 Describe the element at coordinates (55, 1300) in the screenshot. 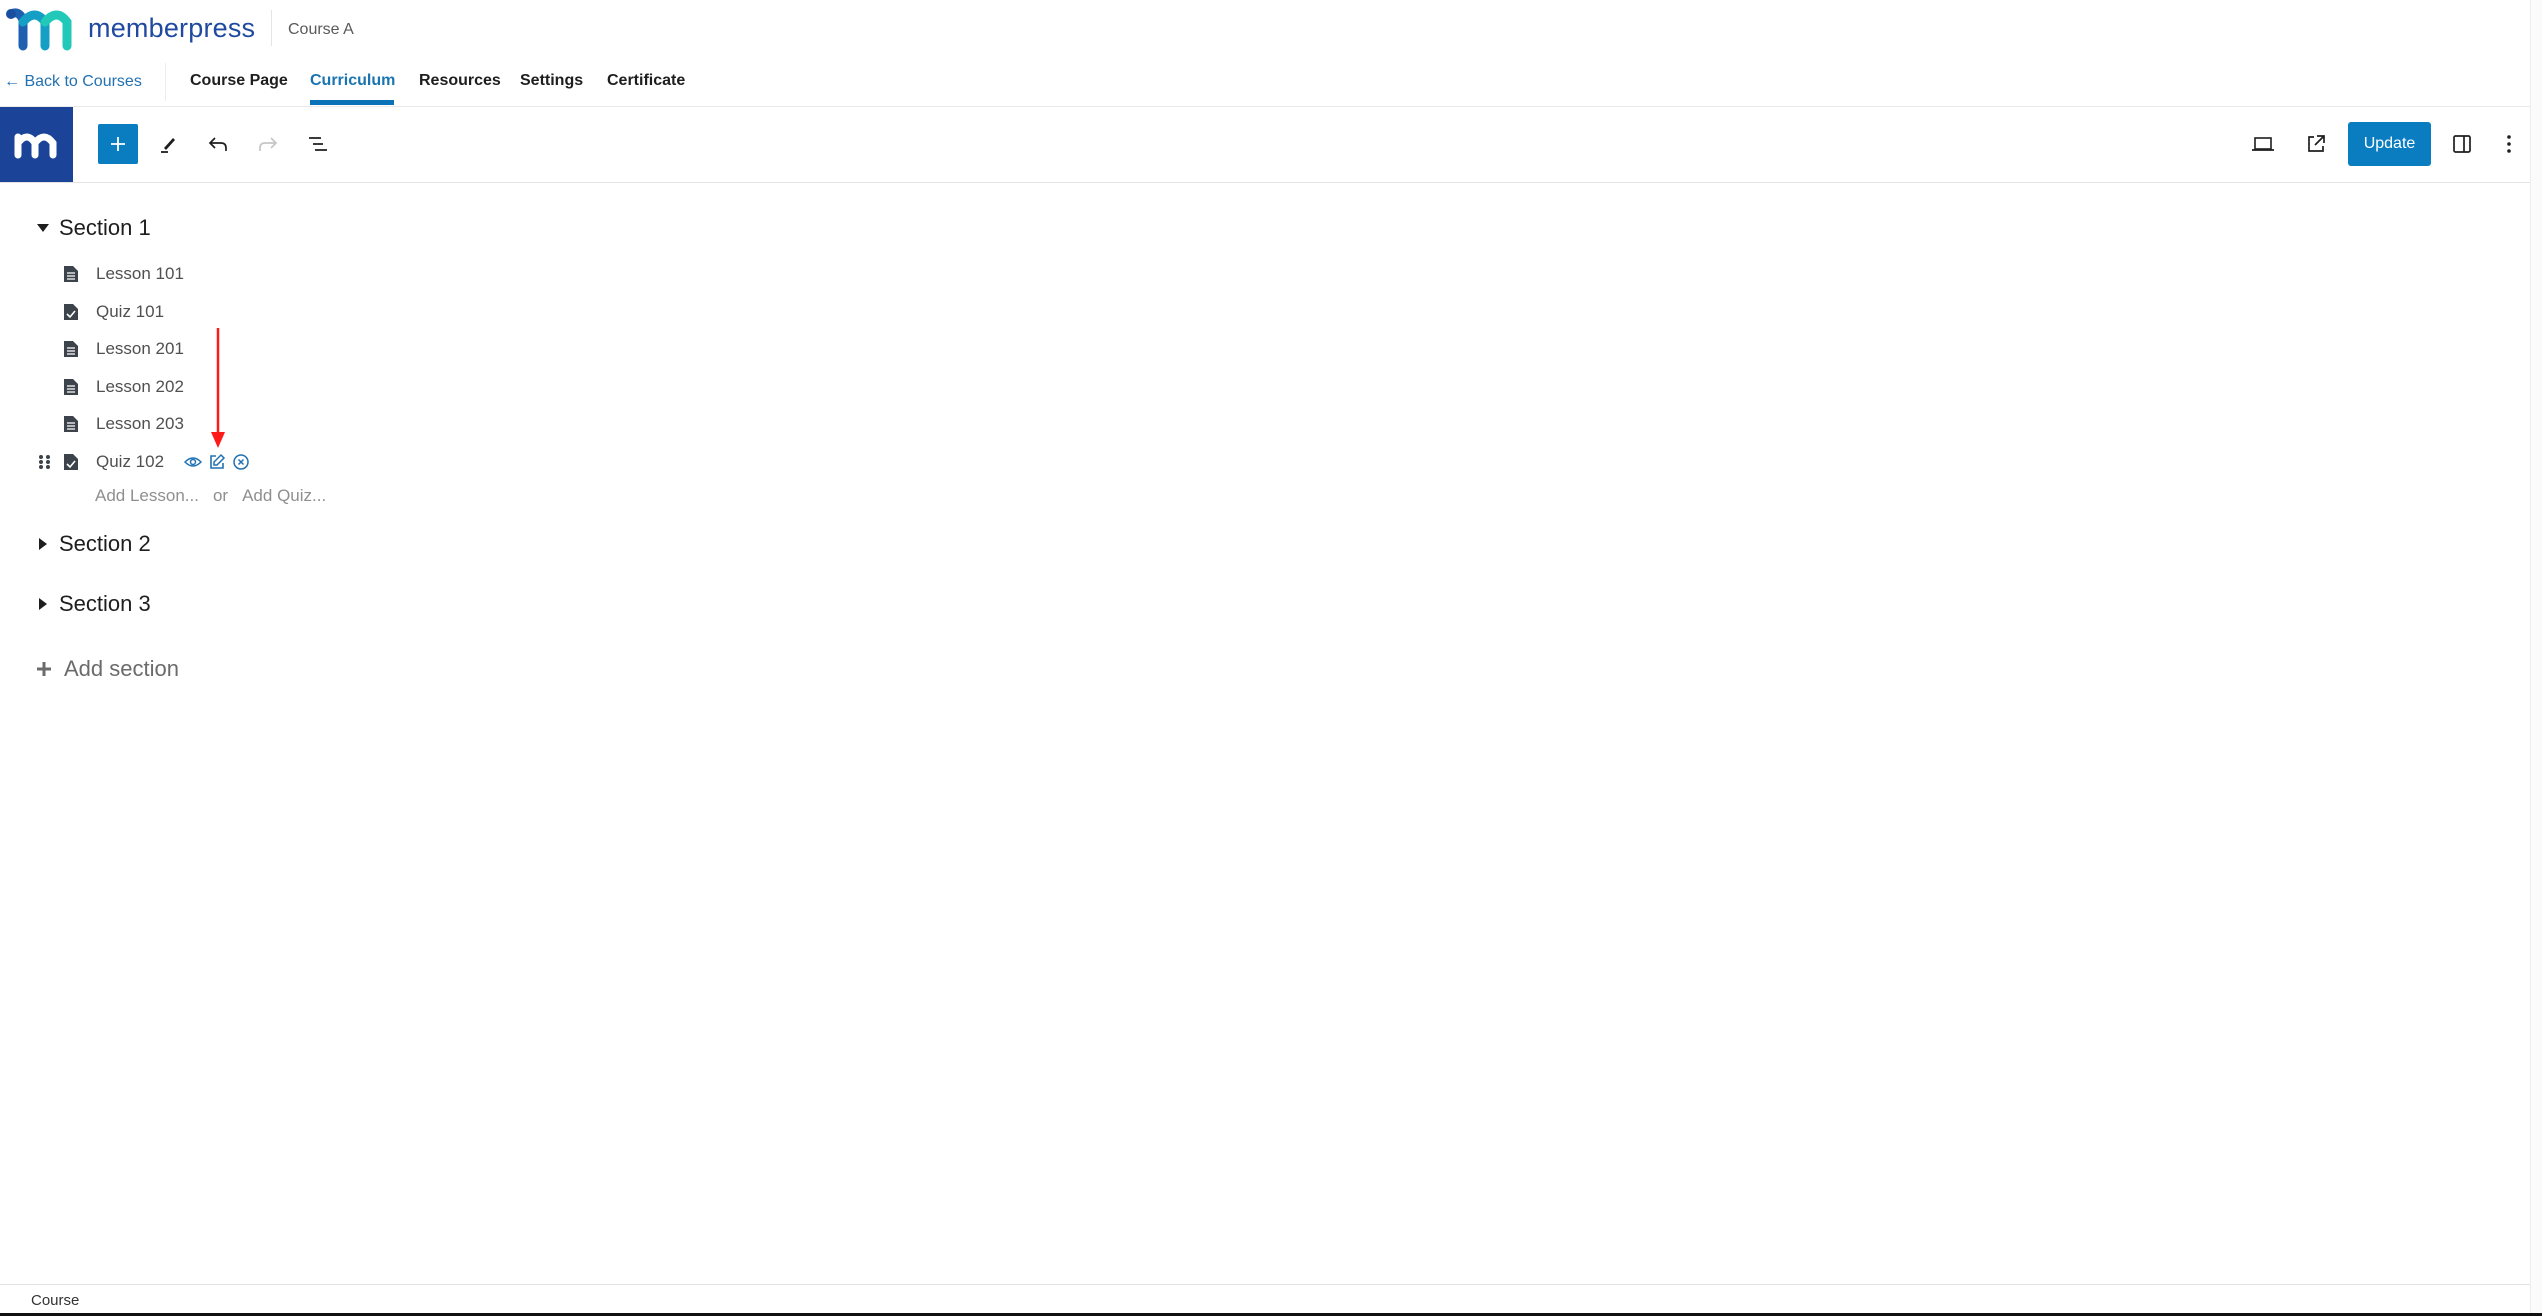

I see `footer-breadcrumb: Course` at that location.